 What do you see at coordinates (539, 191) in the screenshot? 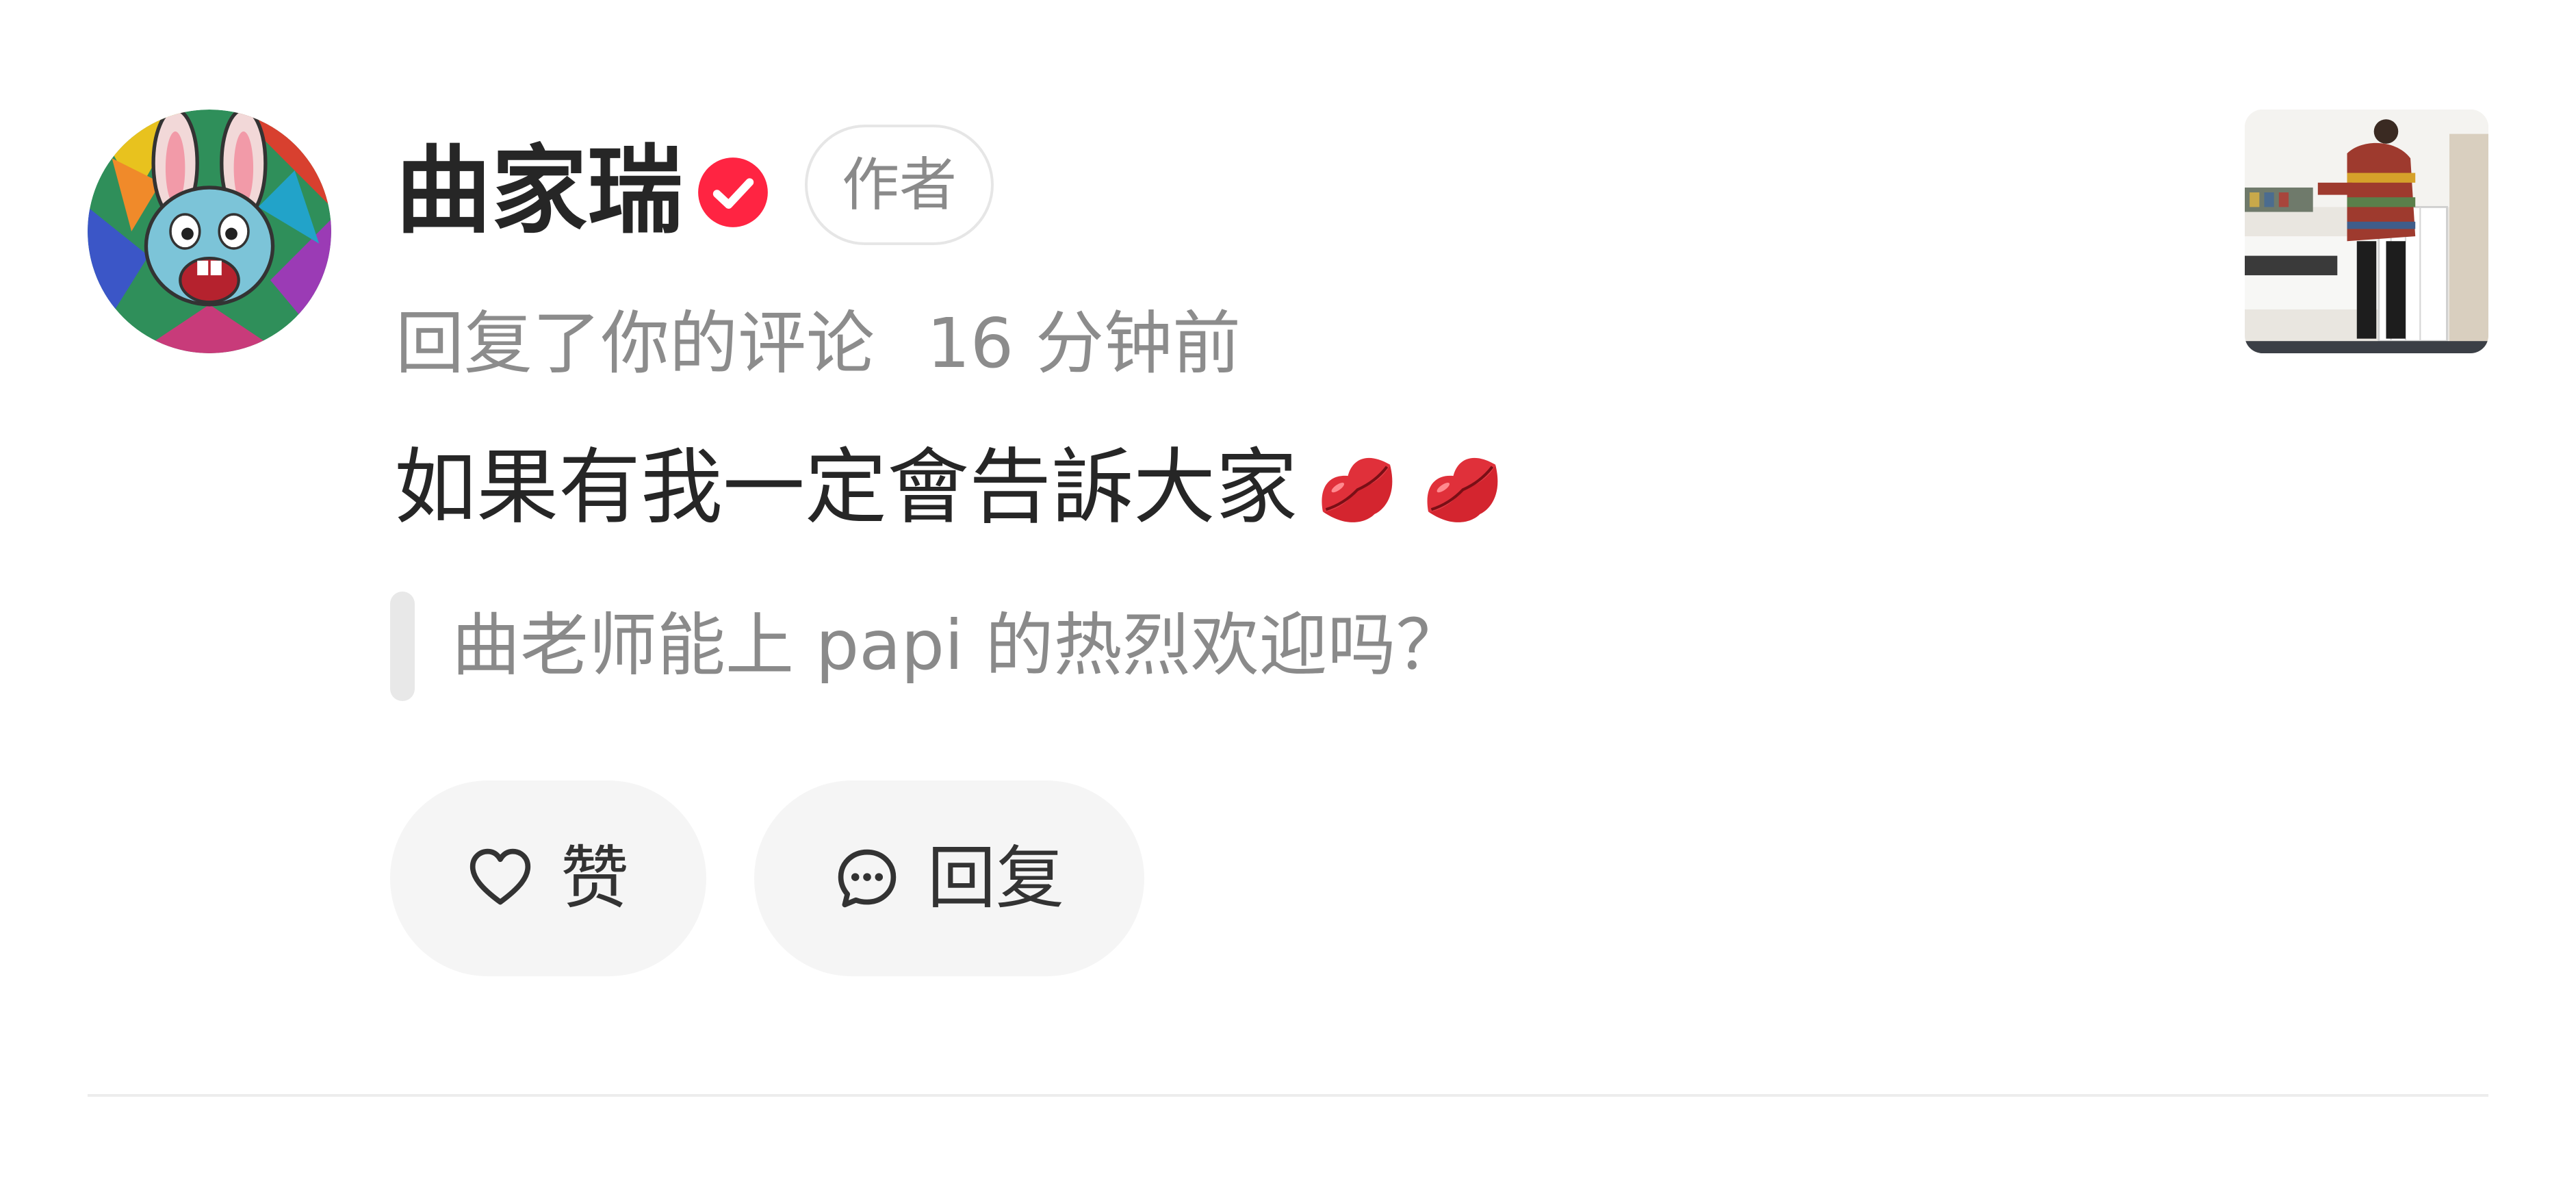
I see `author-name: 曲家瑞` at bounding box center [539, 191].